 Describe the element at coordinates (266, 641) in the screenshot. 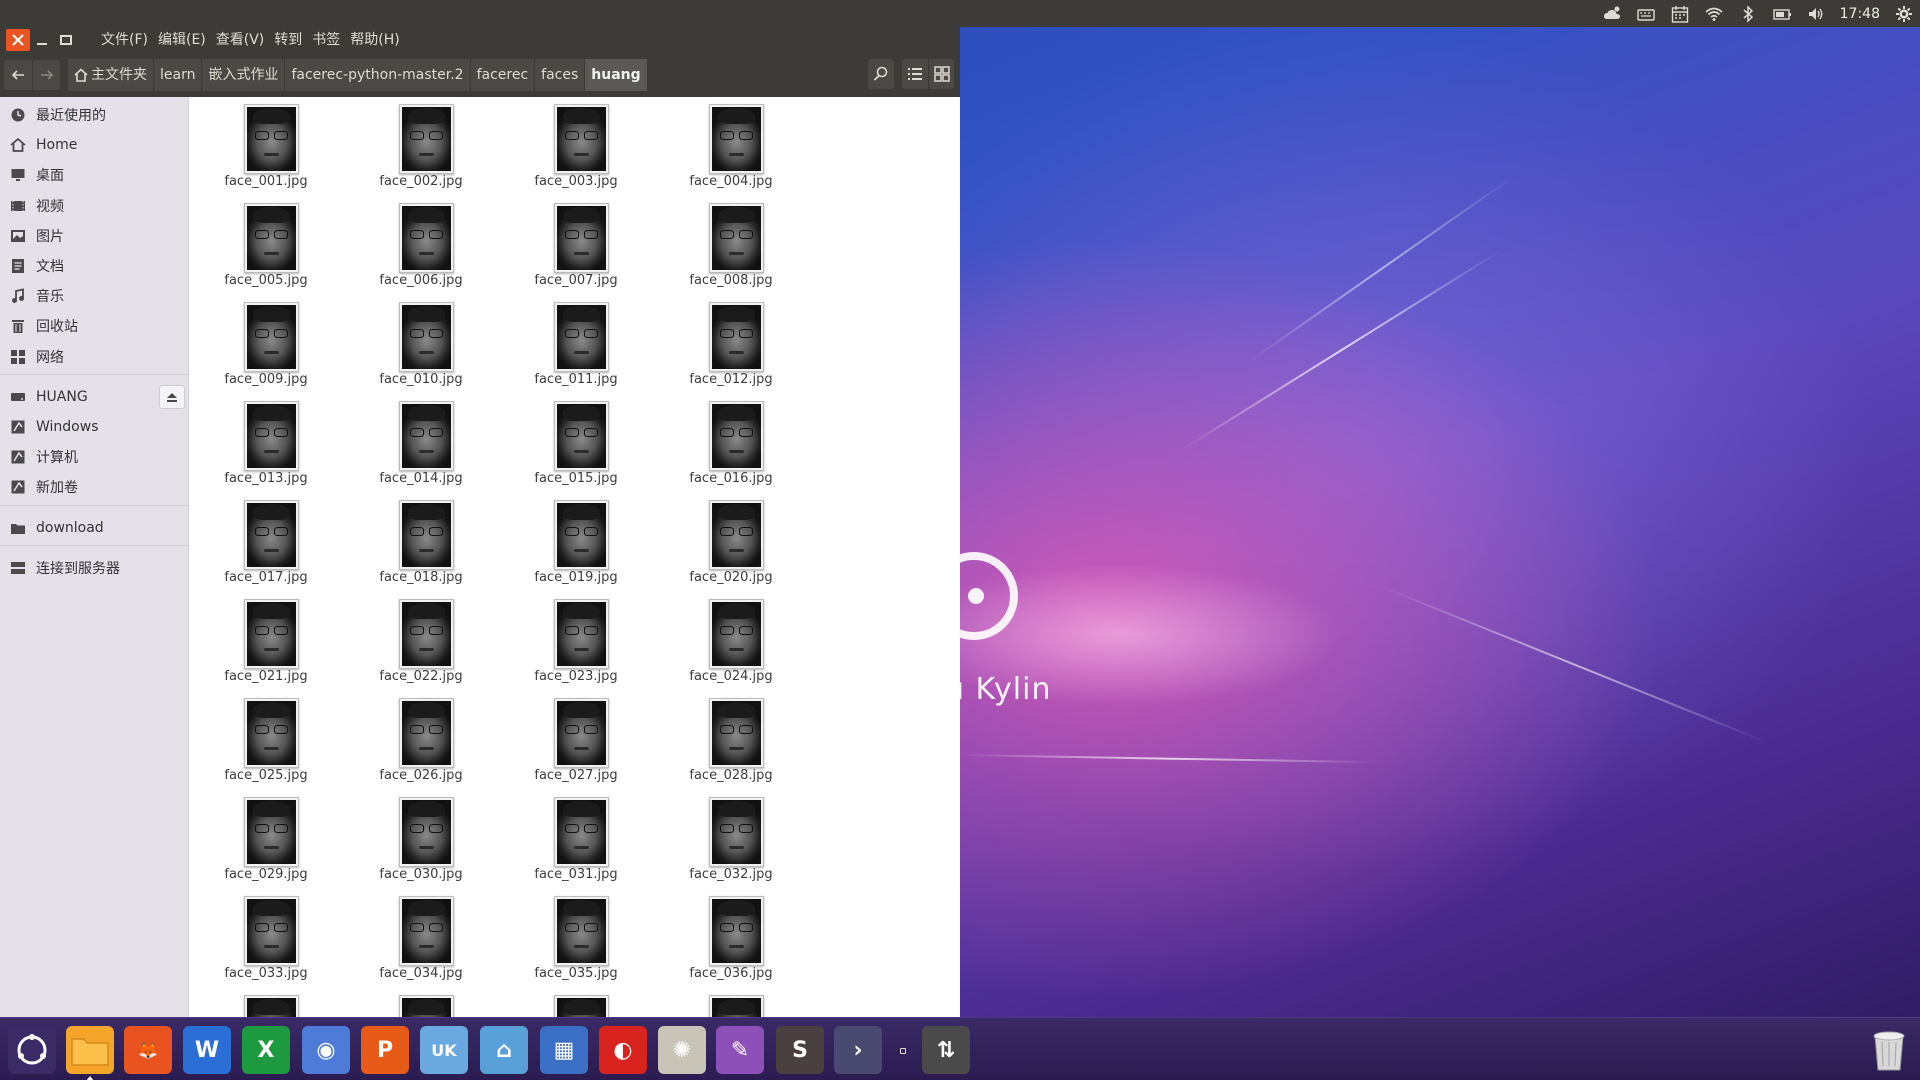

I see `file-item: face_021.jpg` at that location.